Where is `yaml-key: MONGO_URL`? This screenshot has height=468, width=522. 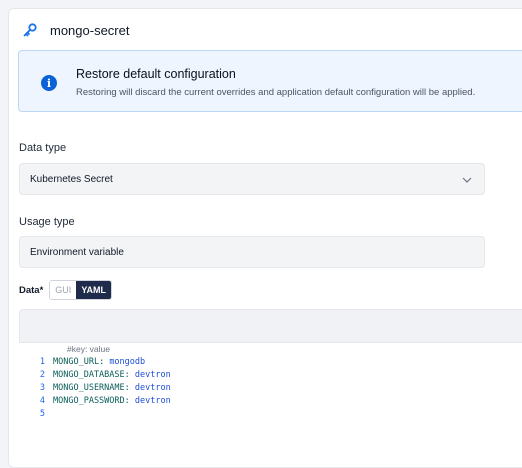
yaml-key: MONGO_URL is located at coordinates (76, 362).